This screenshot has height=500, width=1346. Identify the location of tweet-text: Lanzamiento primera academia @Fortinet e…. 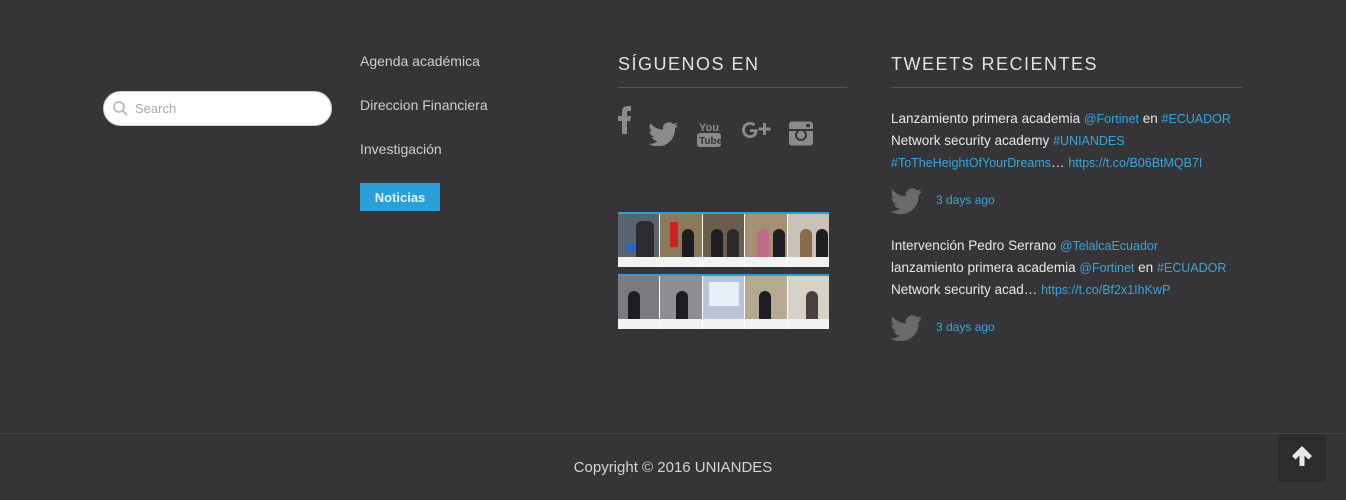
(1071, 141).